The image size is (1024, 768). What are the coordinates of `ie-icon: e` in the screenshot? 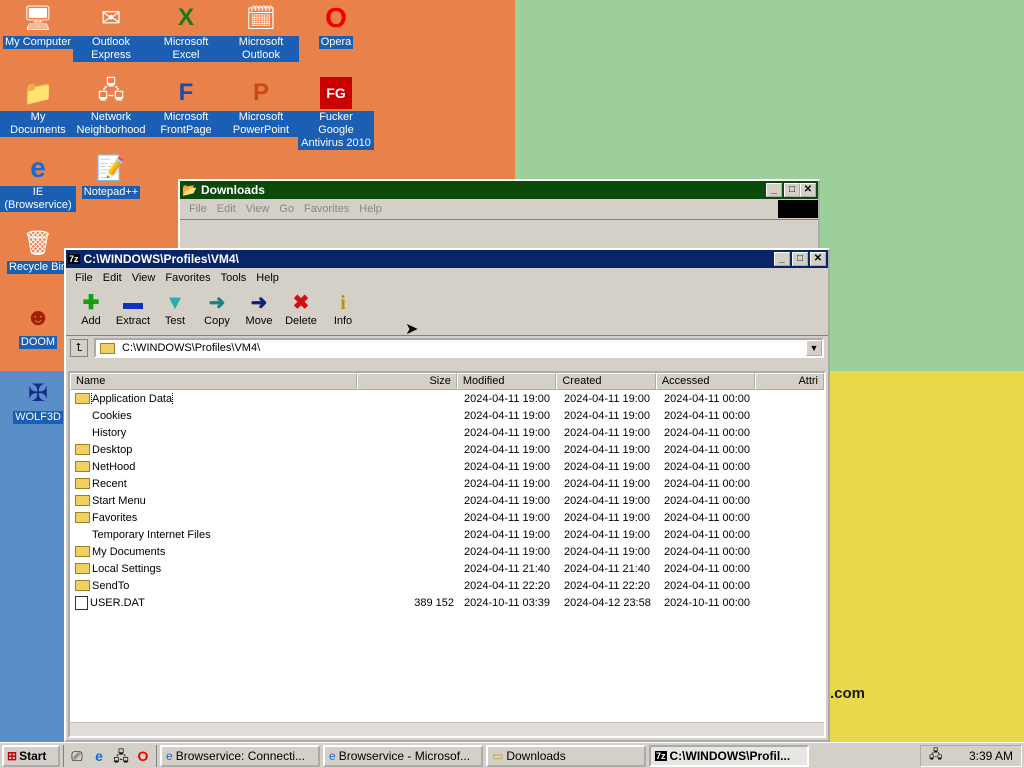 It's located at (99, 756).